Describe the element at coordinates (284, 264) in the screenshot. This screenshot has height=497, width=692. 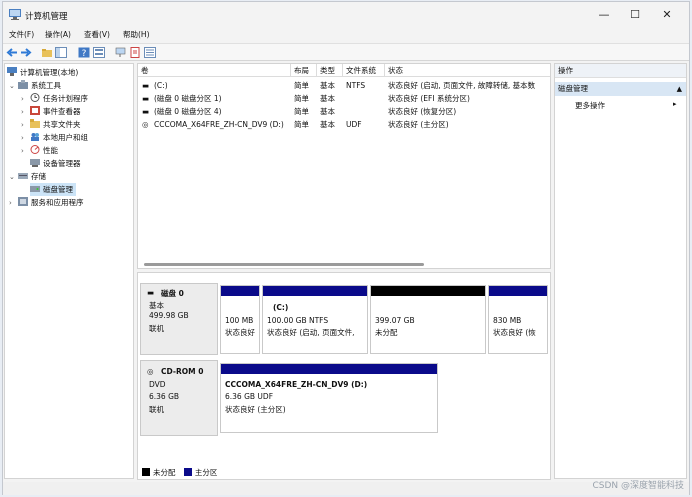
I see `scrollbar-thumb` at that location.